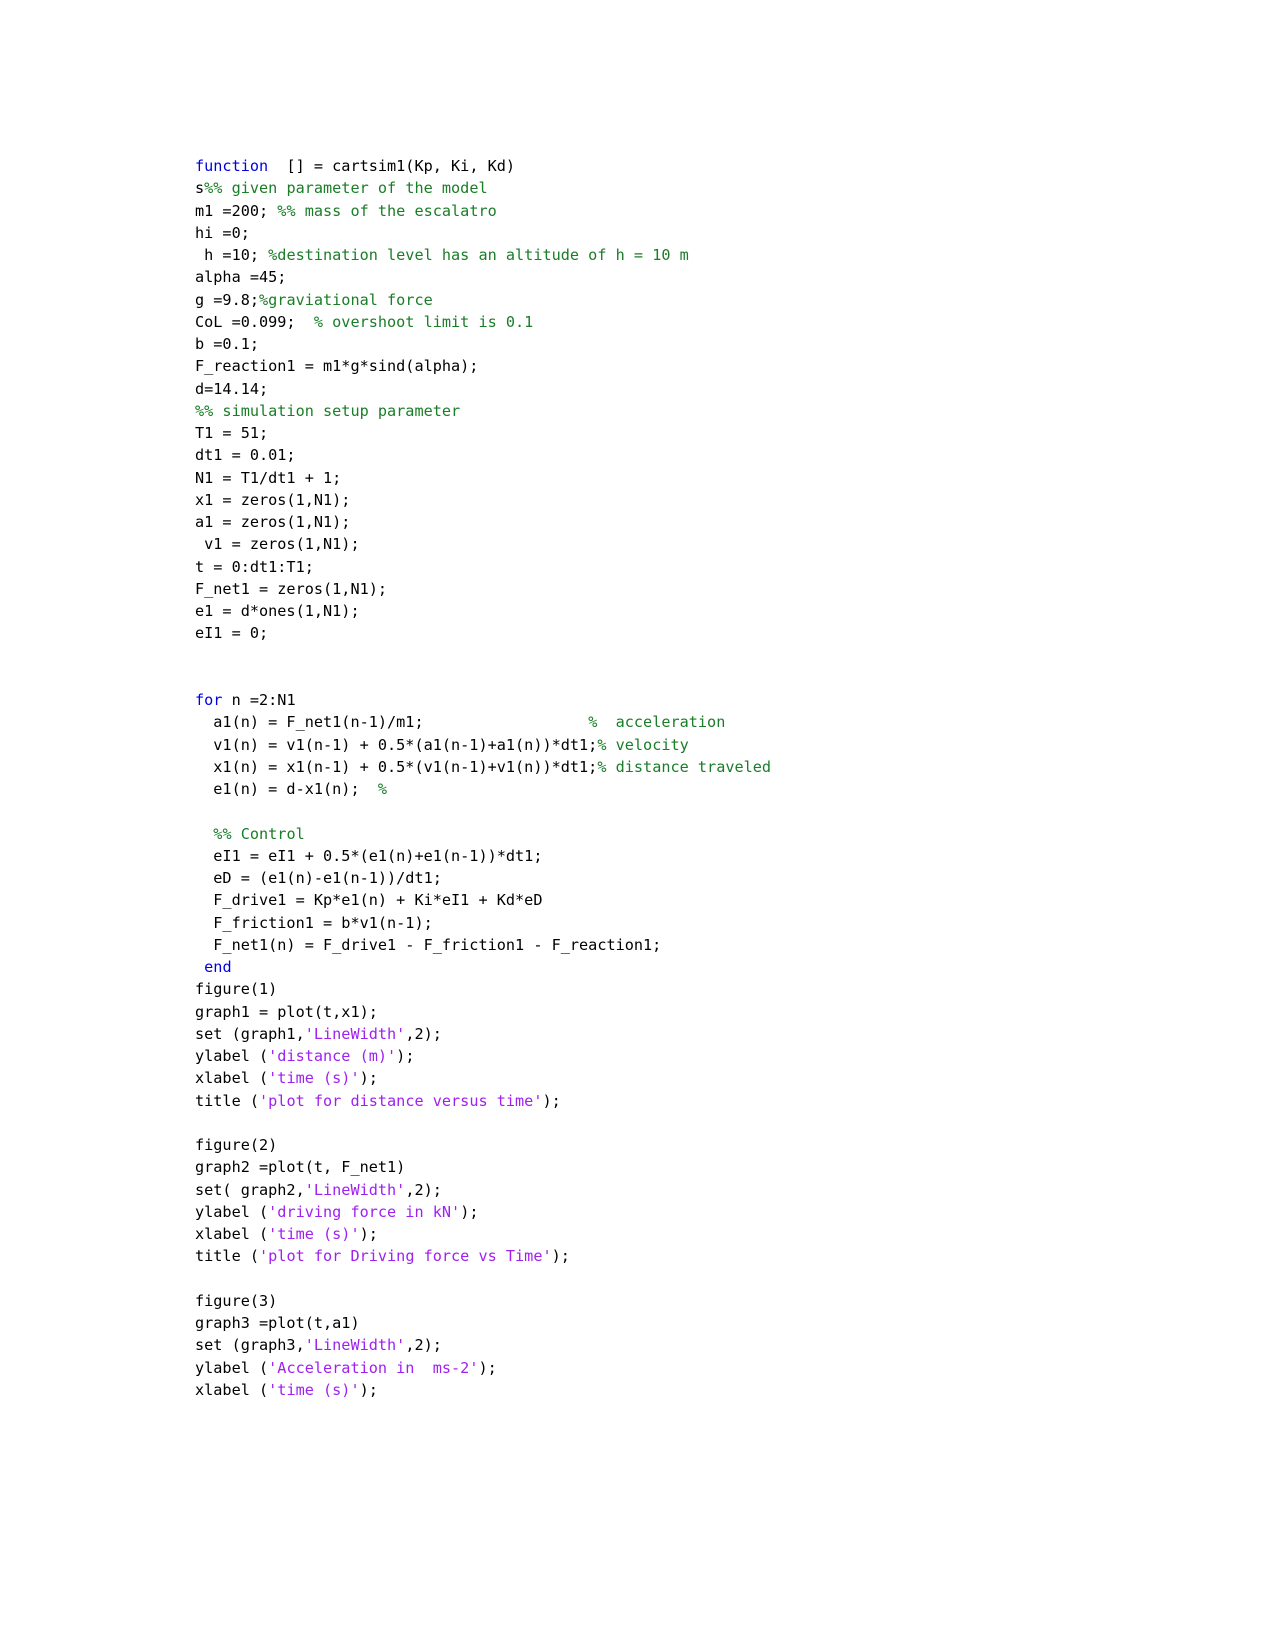 Image resolution: width=1275 pixels, height=1651 pixels. What do you see at coordinates (715, 211) in the screenshot?
I see `code-line: m1 =200; %% mass of the escalatro` at bounding box center [715, 211].